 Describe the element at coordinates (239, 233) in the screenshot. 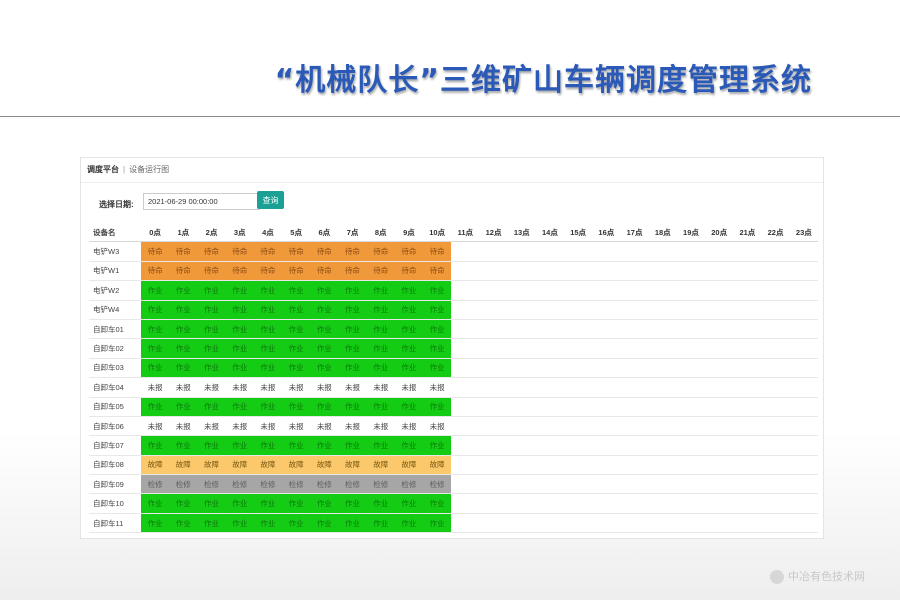

I see `column-header-hour: 3点` at that location.